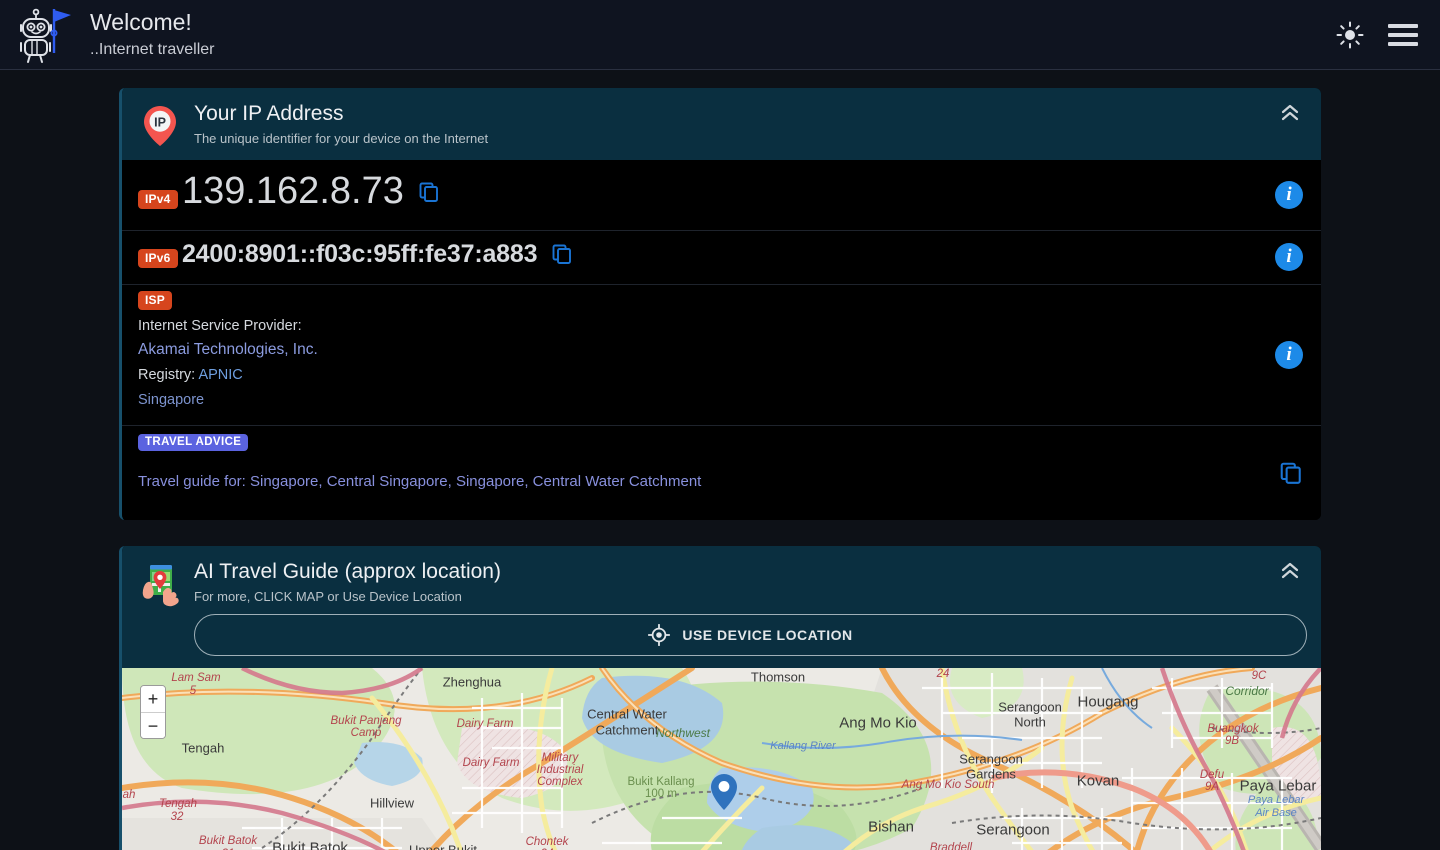  Describe the element at coordinates (171, 399) in the screenshot. I see `isp-country: Singapore` at that location.